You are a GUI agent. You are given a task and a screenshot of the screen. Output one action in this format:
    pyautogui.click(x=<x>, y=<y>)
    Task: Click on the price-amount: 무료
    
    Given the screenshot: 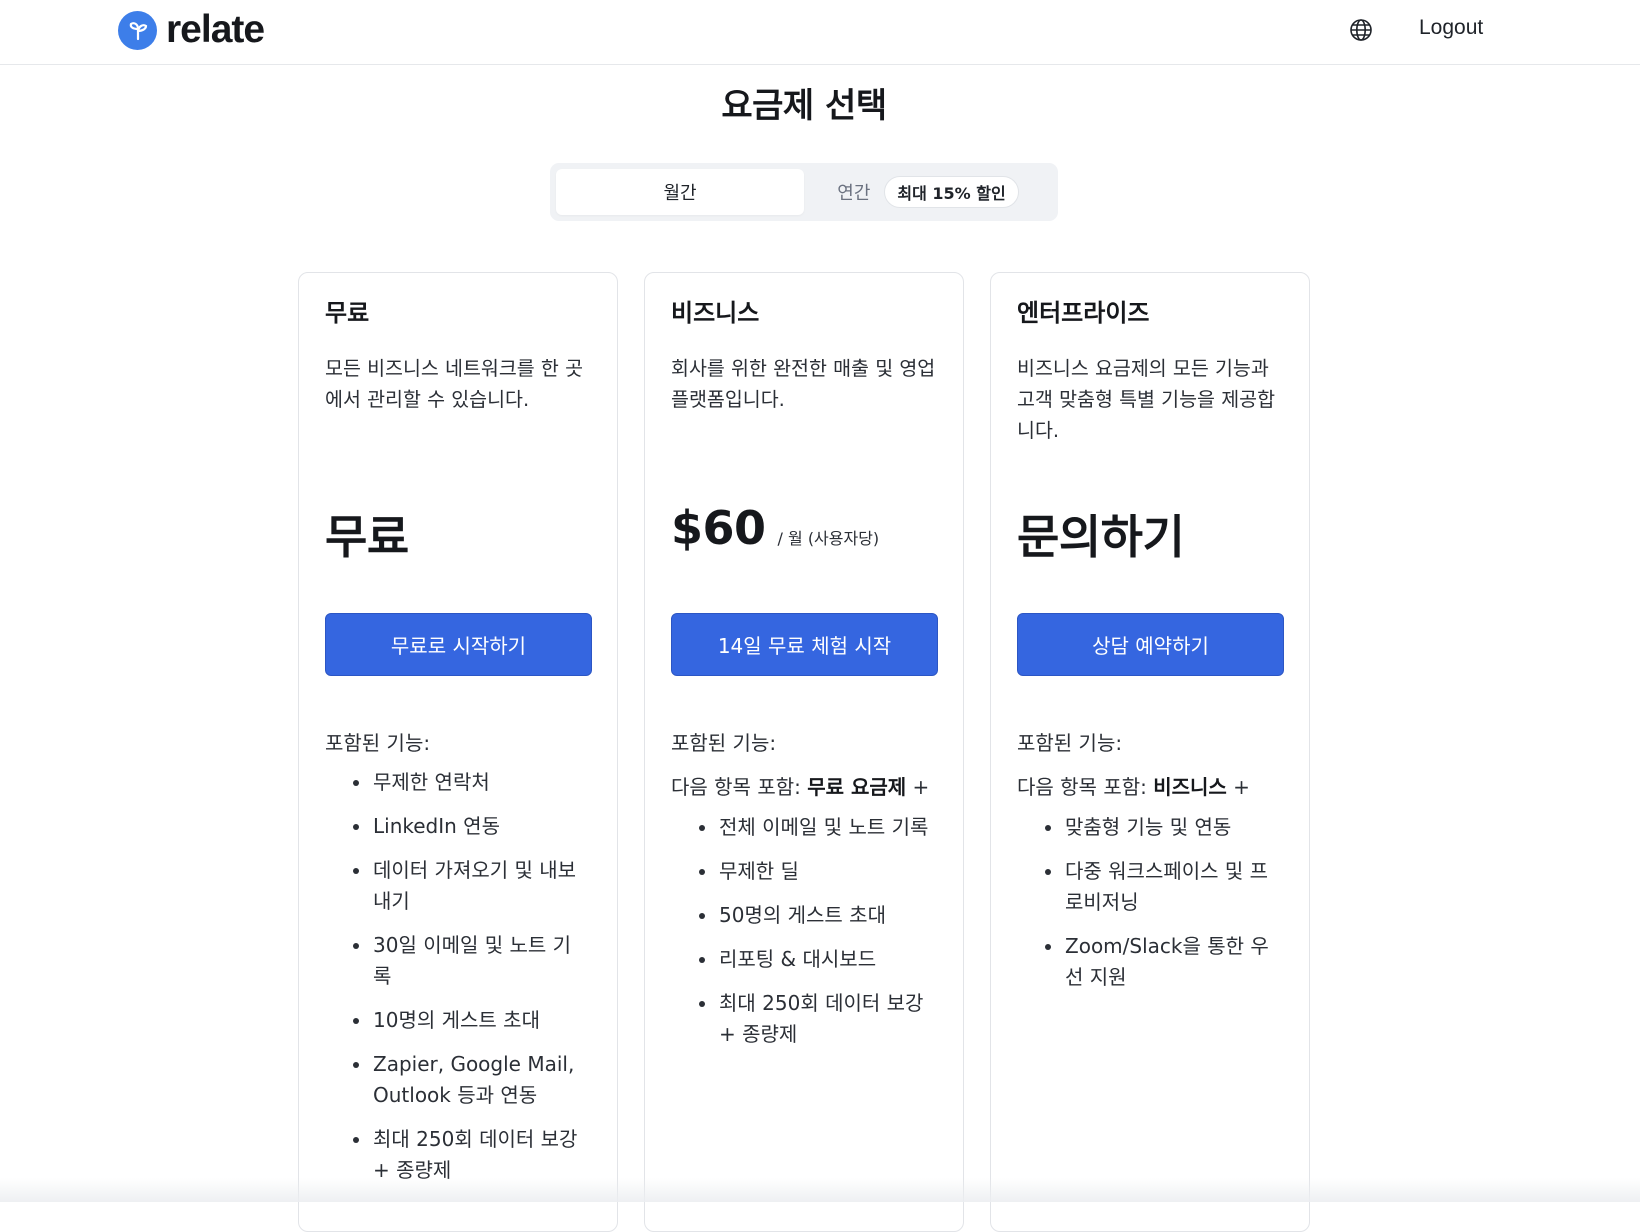 What is the action you would take?
    pyautogui.click(x=367, y=537)
    